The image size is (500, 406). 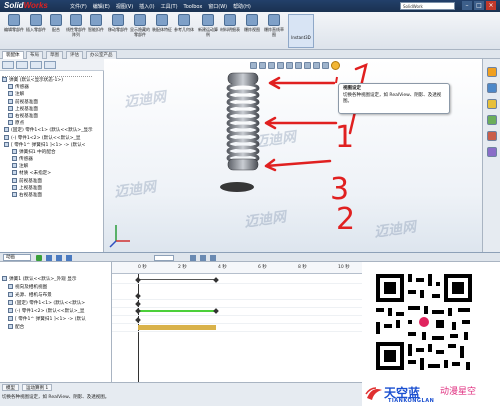 What do you see at coordinates (101, 6) in the screenshot?
I see `menu-edit: 编辑(E)` at bounding box center [101, 6].